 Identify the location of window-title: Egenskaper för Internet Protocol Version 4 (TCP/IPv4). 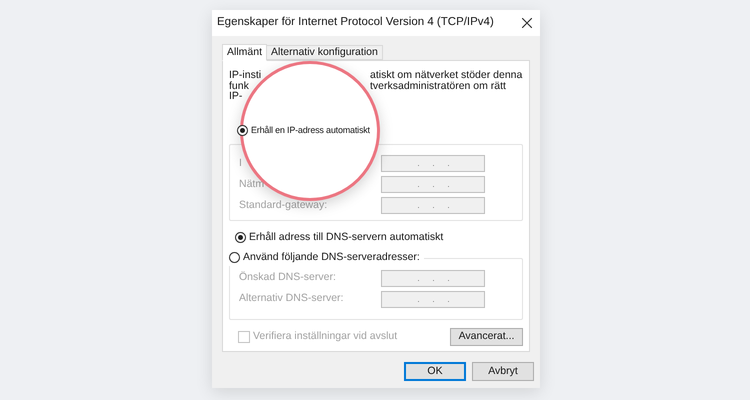
(355, 22).